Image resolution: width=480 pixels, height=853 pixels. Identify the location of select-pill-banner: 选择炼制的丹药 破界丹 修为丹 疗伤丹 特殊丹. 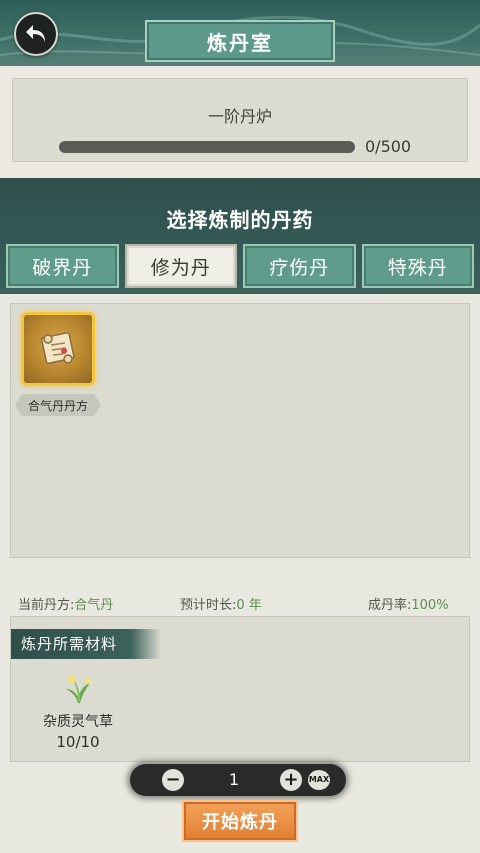
(240, 236).